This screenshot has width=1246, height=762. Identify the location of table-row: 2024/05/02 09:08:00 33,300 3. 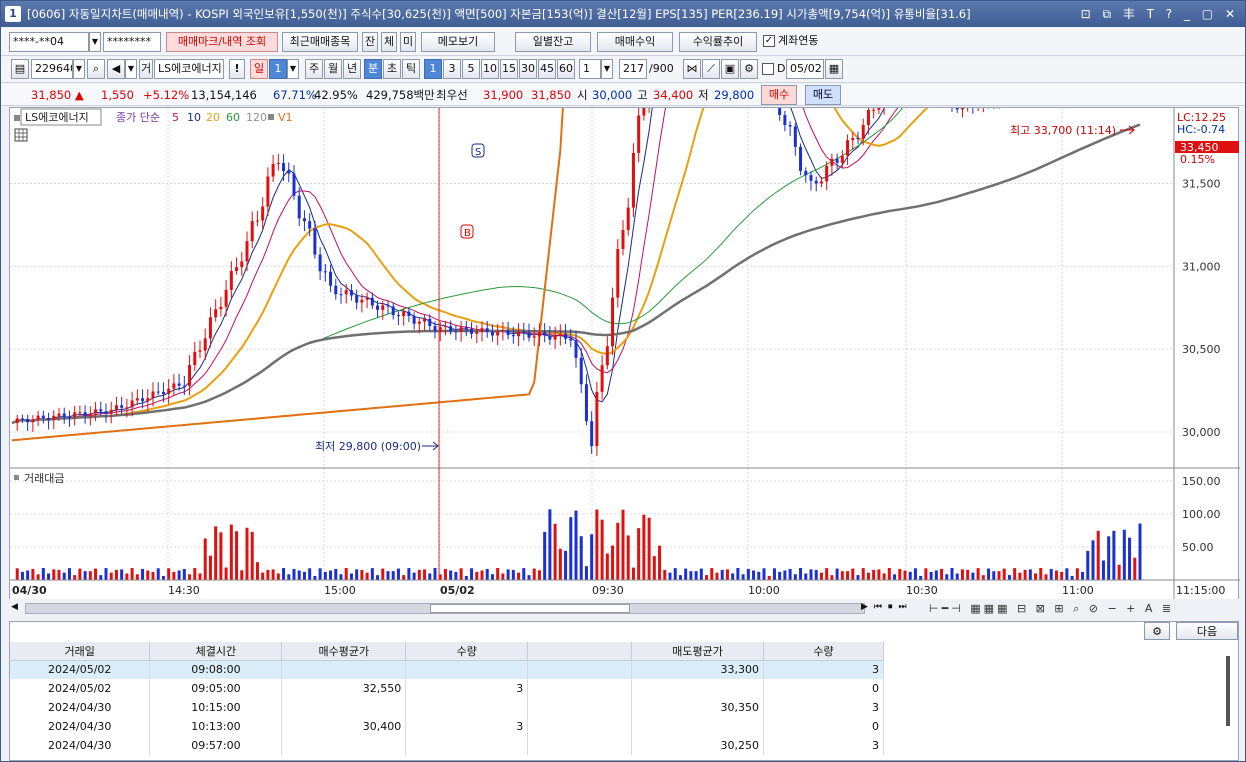
(447, 669).